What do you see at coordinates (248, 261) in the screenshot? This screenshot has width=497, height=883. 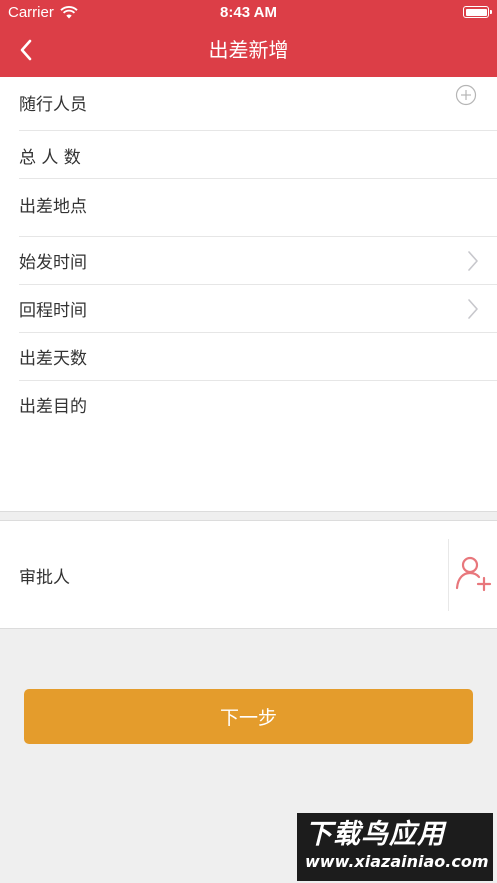 I see `form-row-departure-time: 始发时间` at bounding box center [248, 261].